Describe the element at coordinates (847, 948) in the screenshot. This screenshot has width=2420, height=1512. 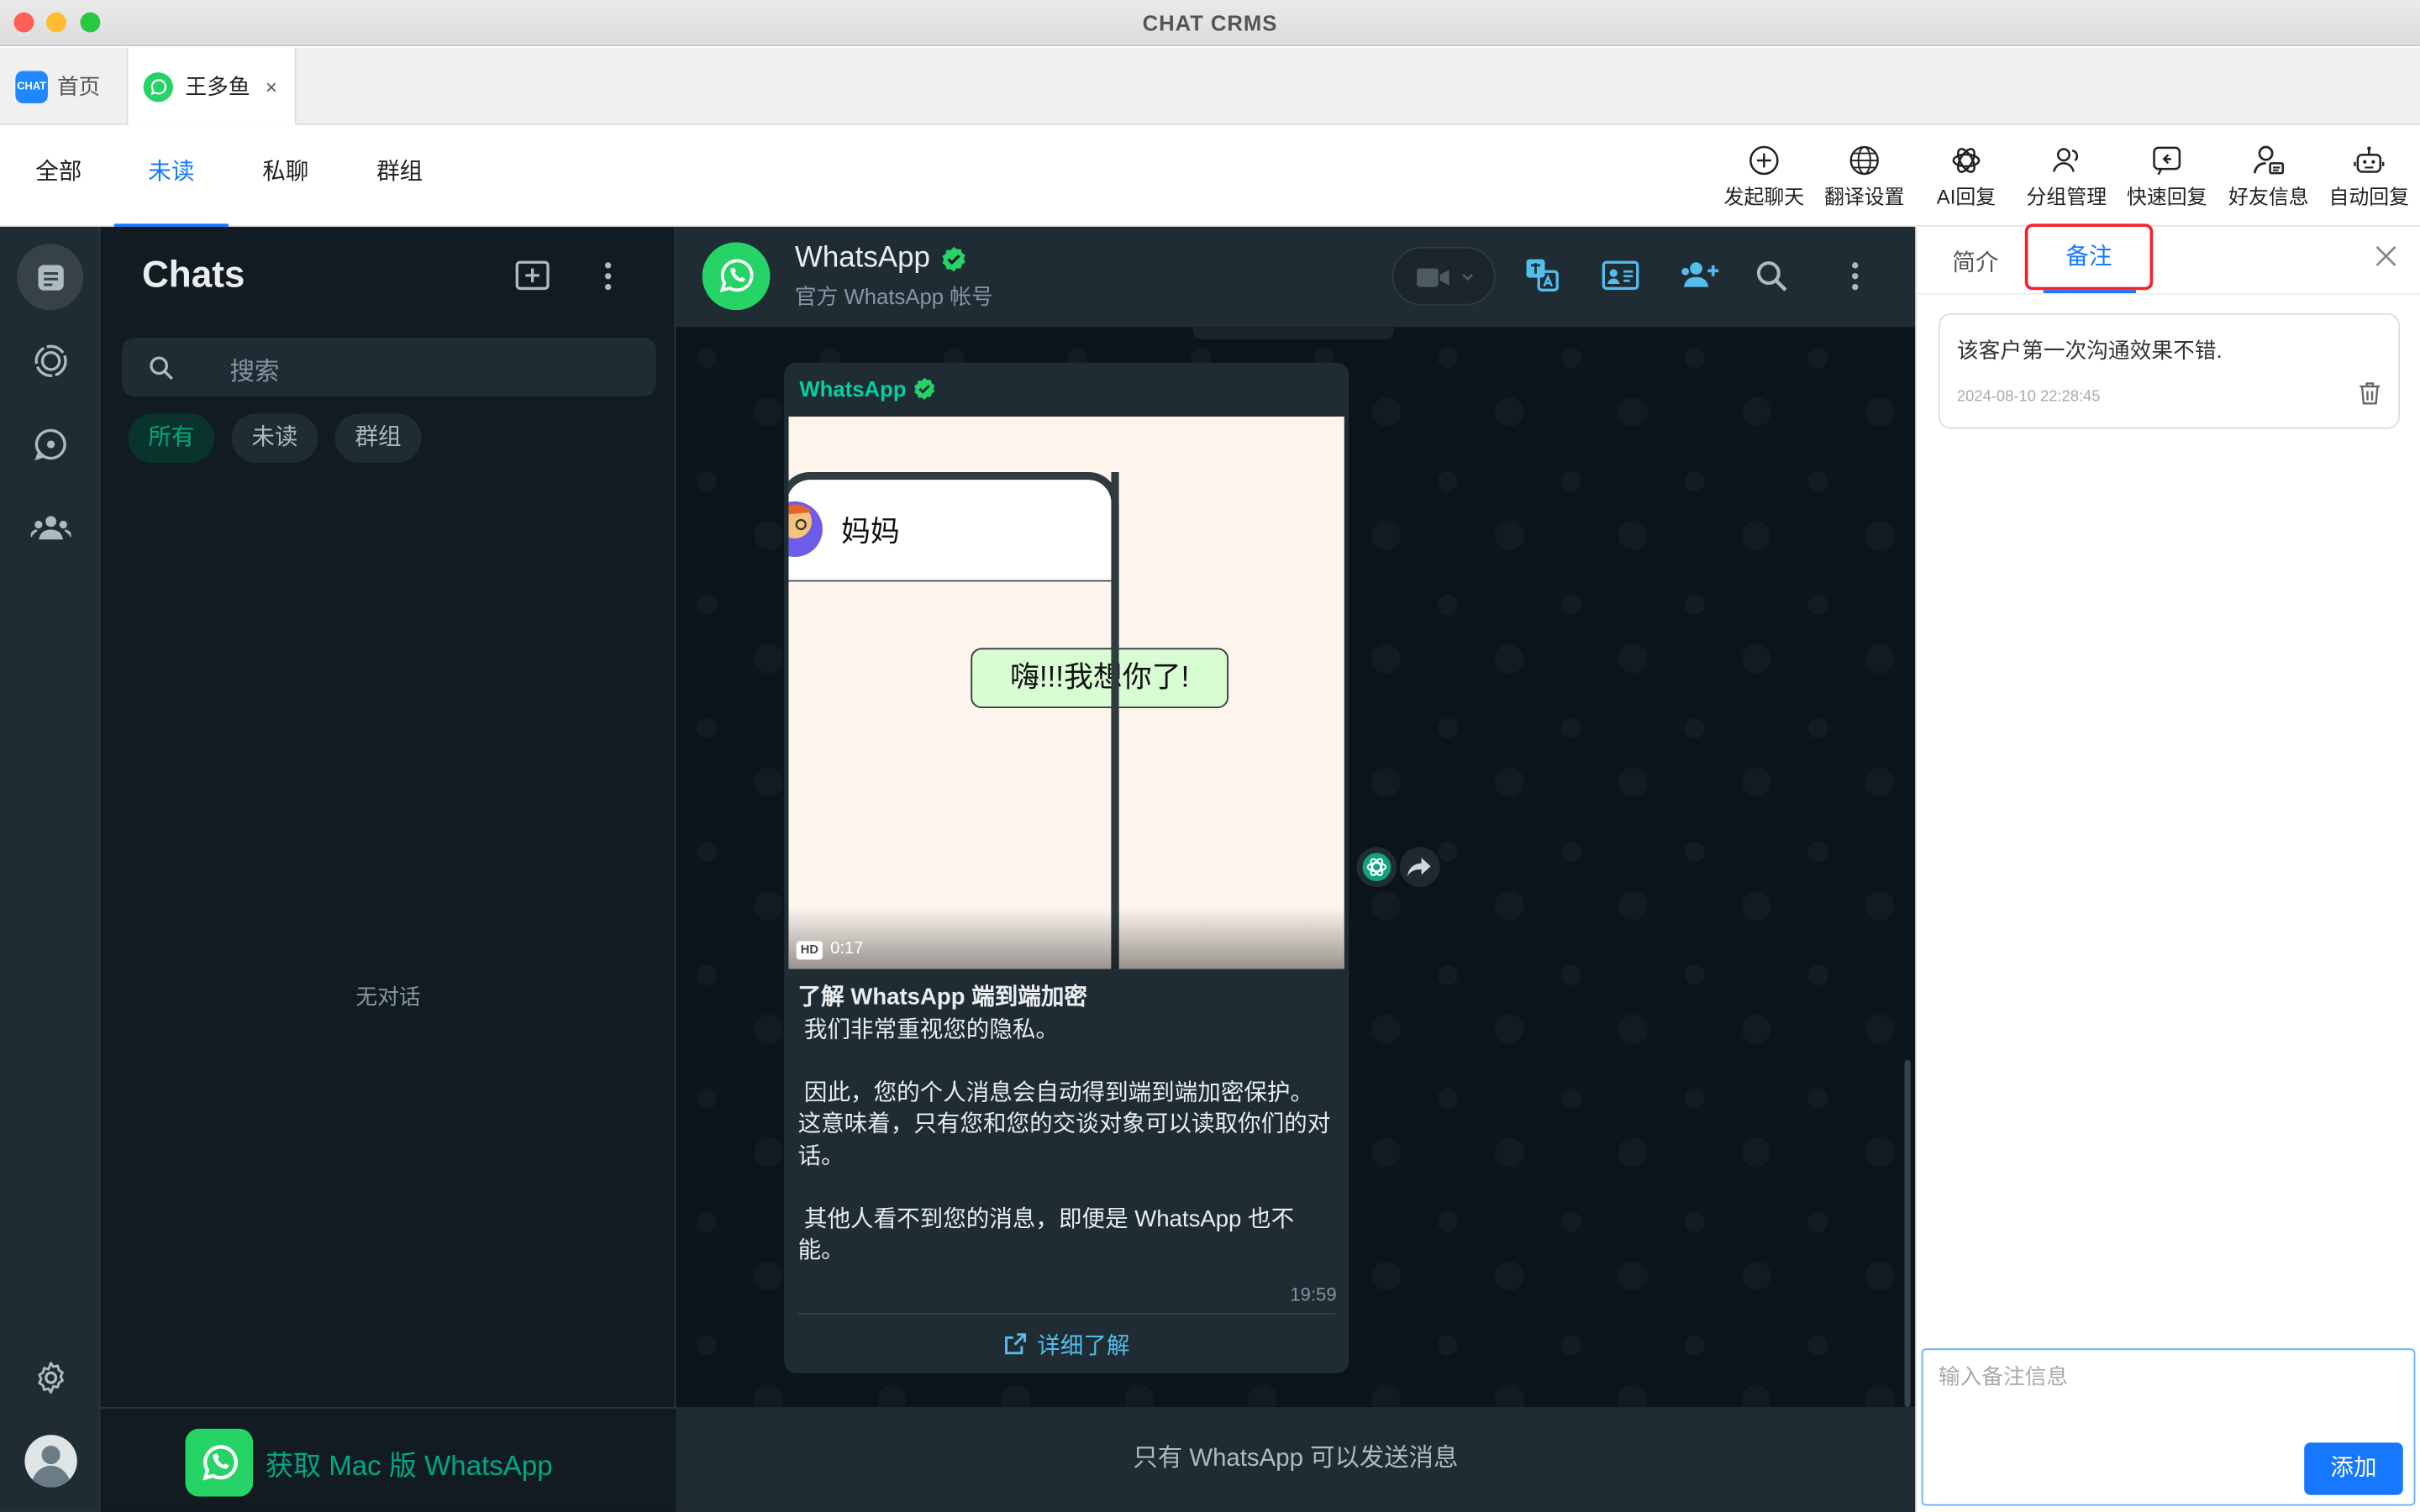
I see `video-duration: 0:17` at that location.